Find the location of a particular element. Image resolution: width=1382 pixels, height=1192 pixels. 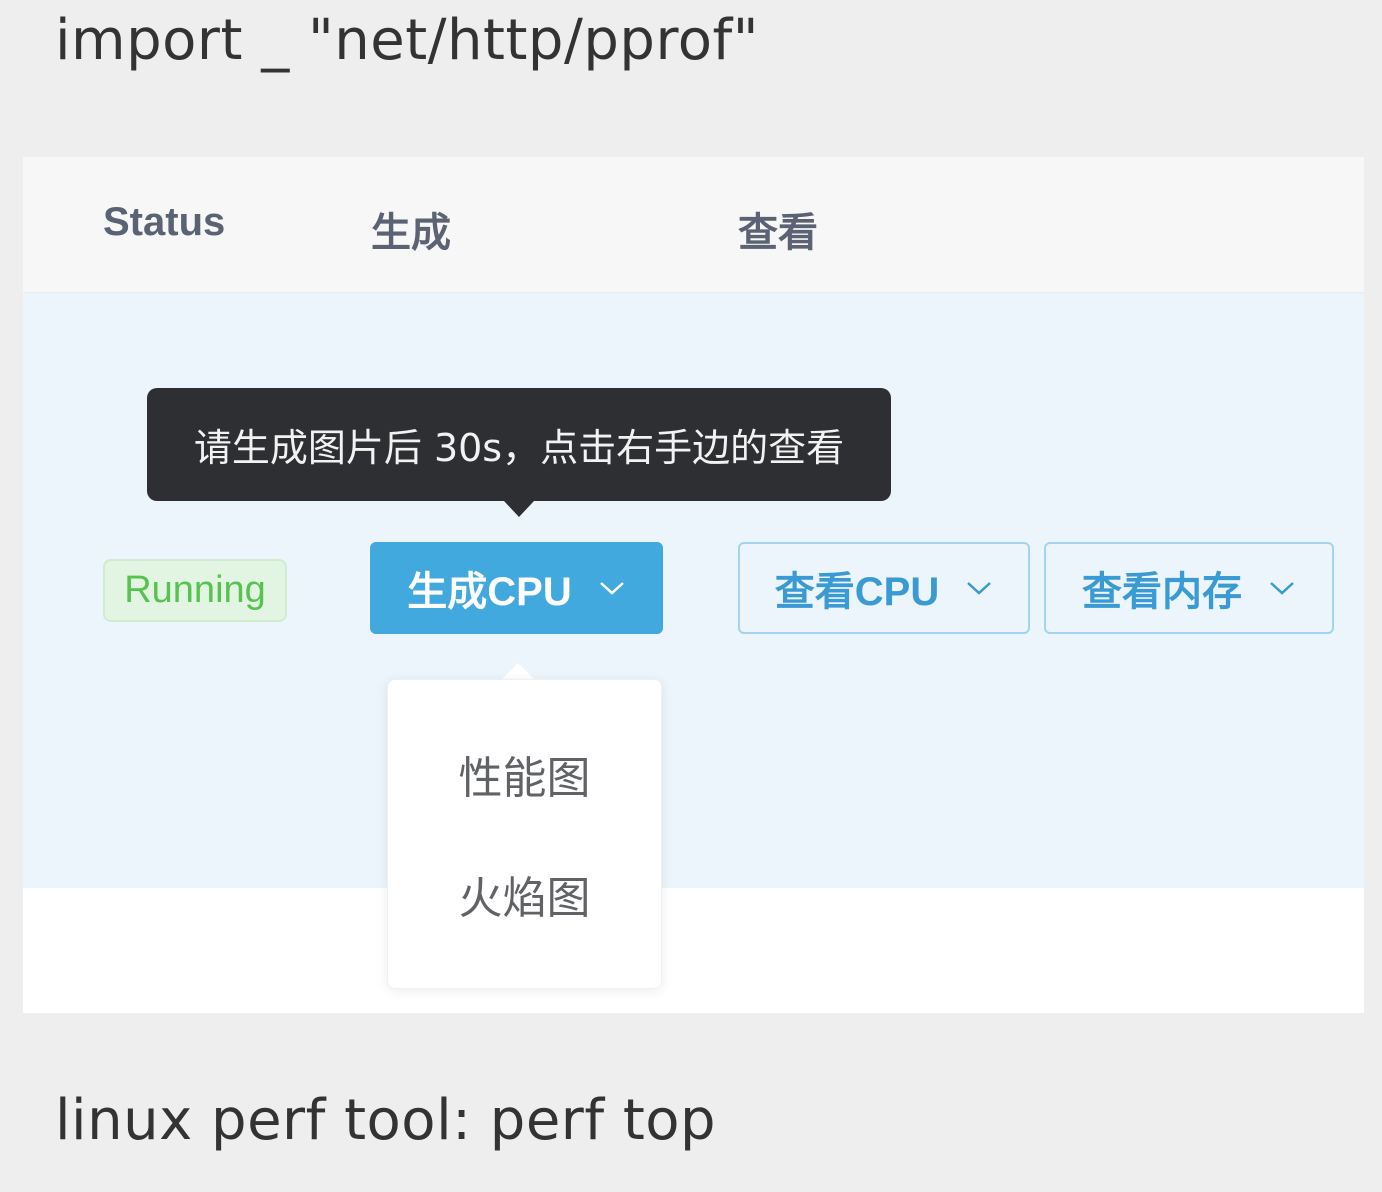

column-header-generate: 生成 is located at coordinates (411, 233).